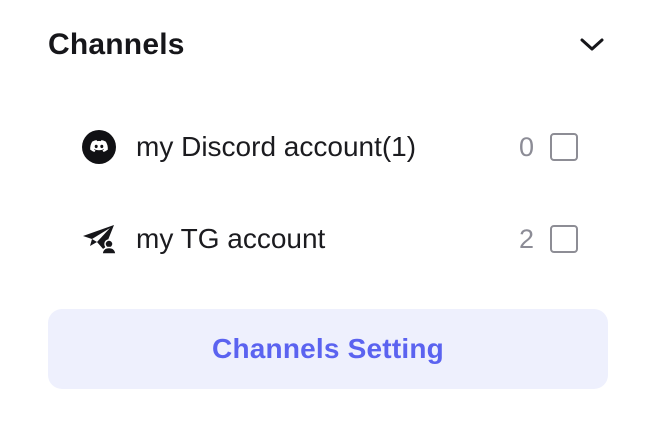 The width and height of the screenshot is (654, 422). What do you see at coordinates (276, 146) in the screenshot?
I see `channel-label: my Discord account(1)` at bounding box center [276, 146].